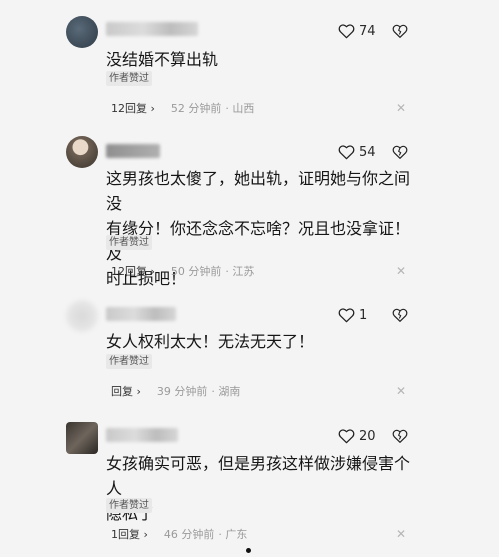  Describe the element at coordinates (258, 488) in the screenshot. I see `comment-text: 女孩确实可恶，但是男孩这样做涉嫌侵害个人 隐私了` at that location.